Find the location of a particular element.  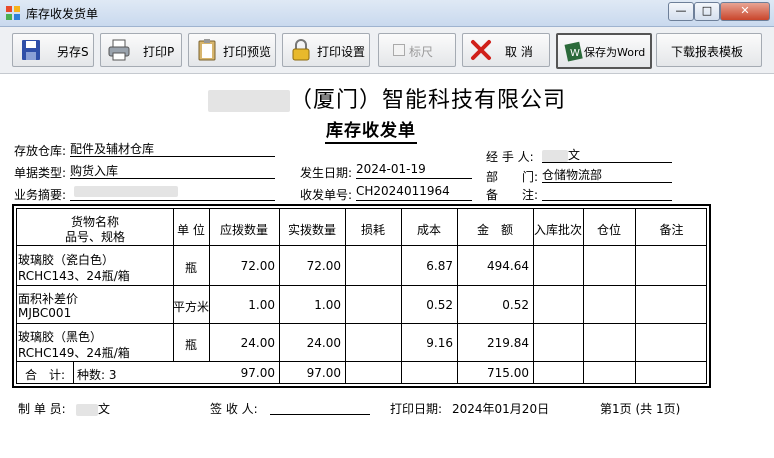

col-divider-total is located at coordinates (73, 372).